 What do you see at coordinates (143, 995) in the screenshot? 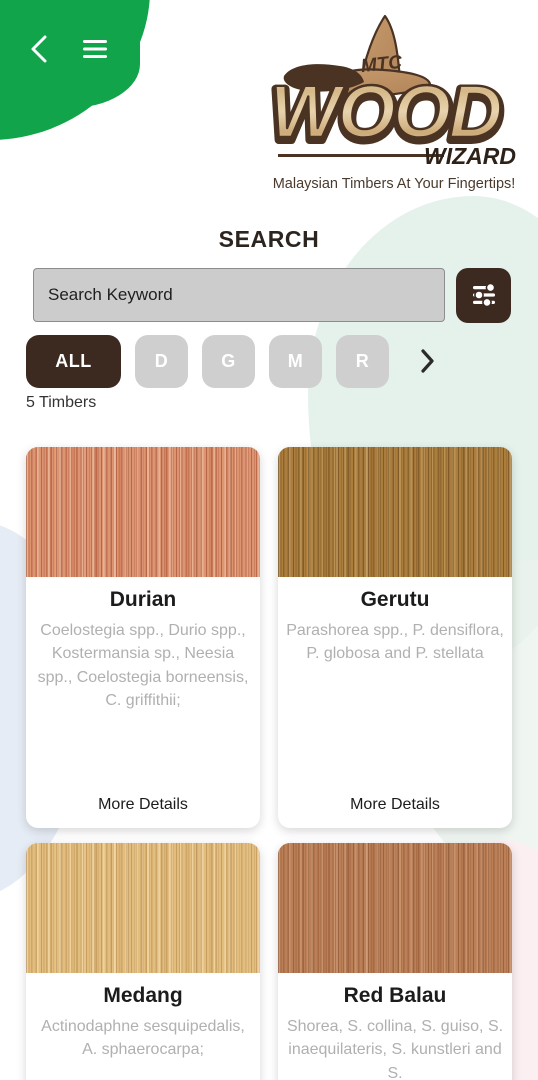
I see `timber-name: Medang` at bounding box center [143, 995].